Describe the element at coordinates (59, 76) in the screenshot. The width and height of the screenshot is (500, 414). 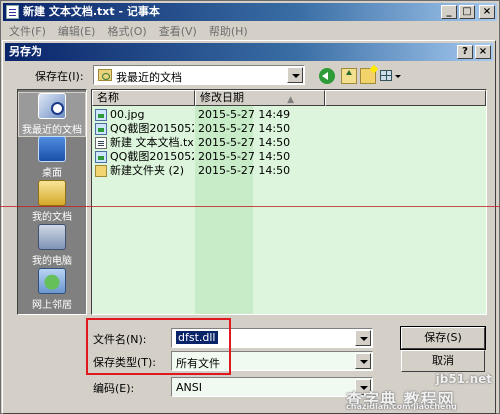
I see `save-in-label: 保存在(I):` at that location.